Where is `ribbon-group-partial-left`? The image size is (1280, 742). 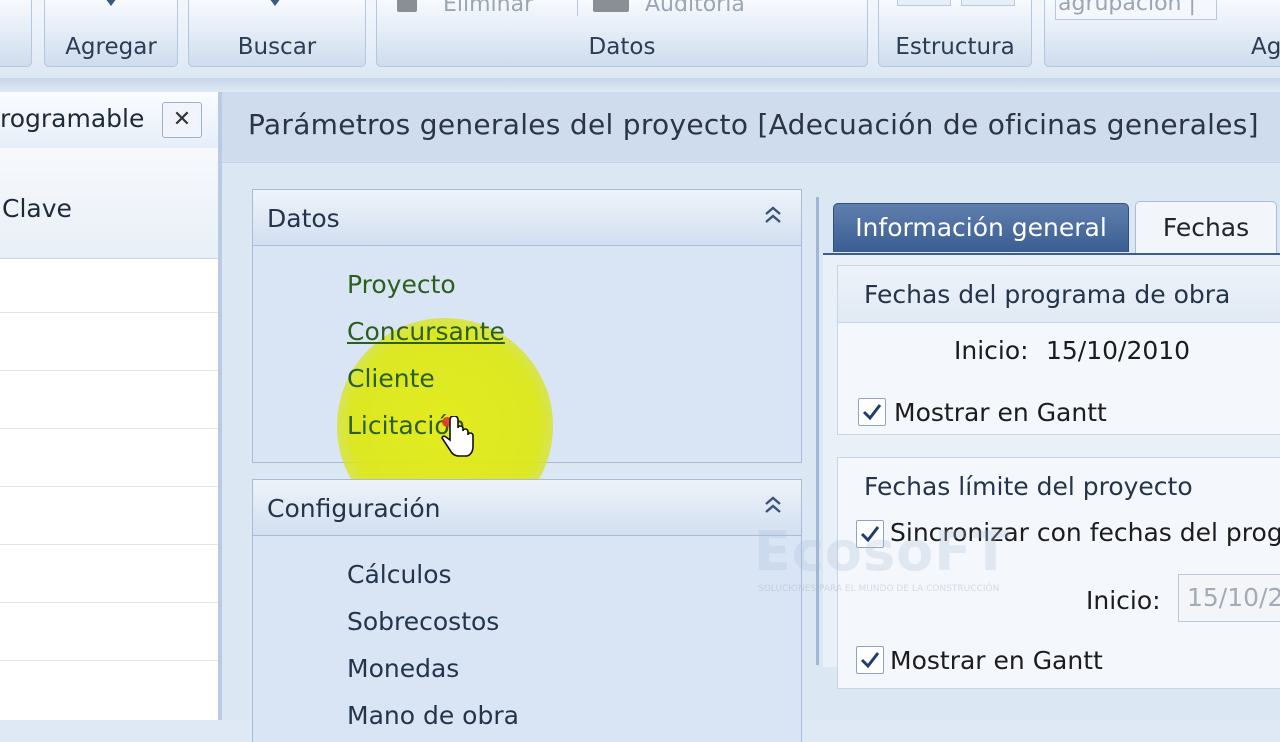
ribbon-group-partial-left is located at coordinates (16, 33).